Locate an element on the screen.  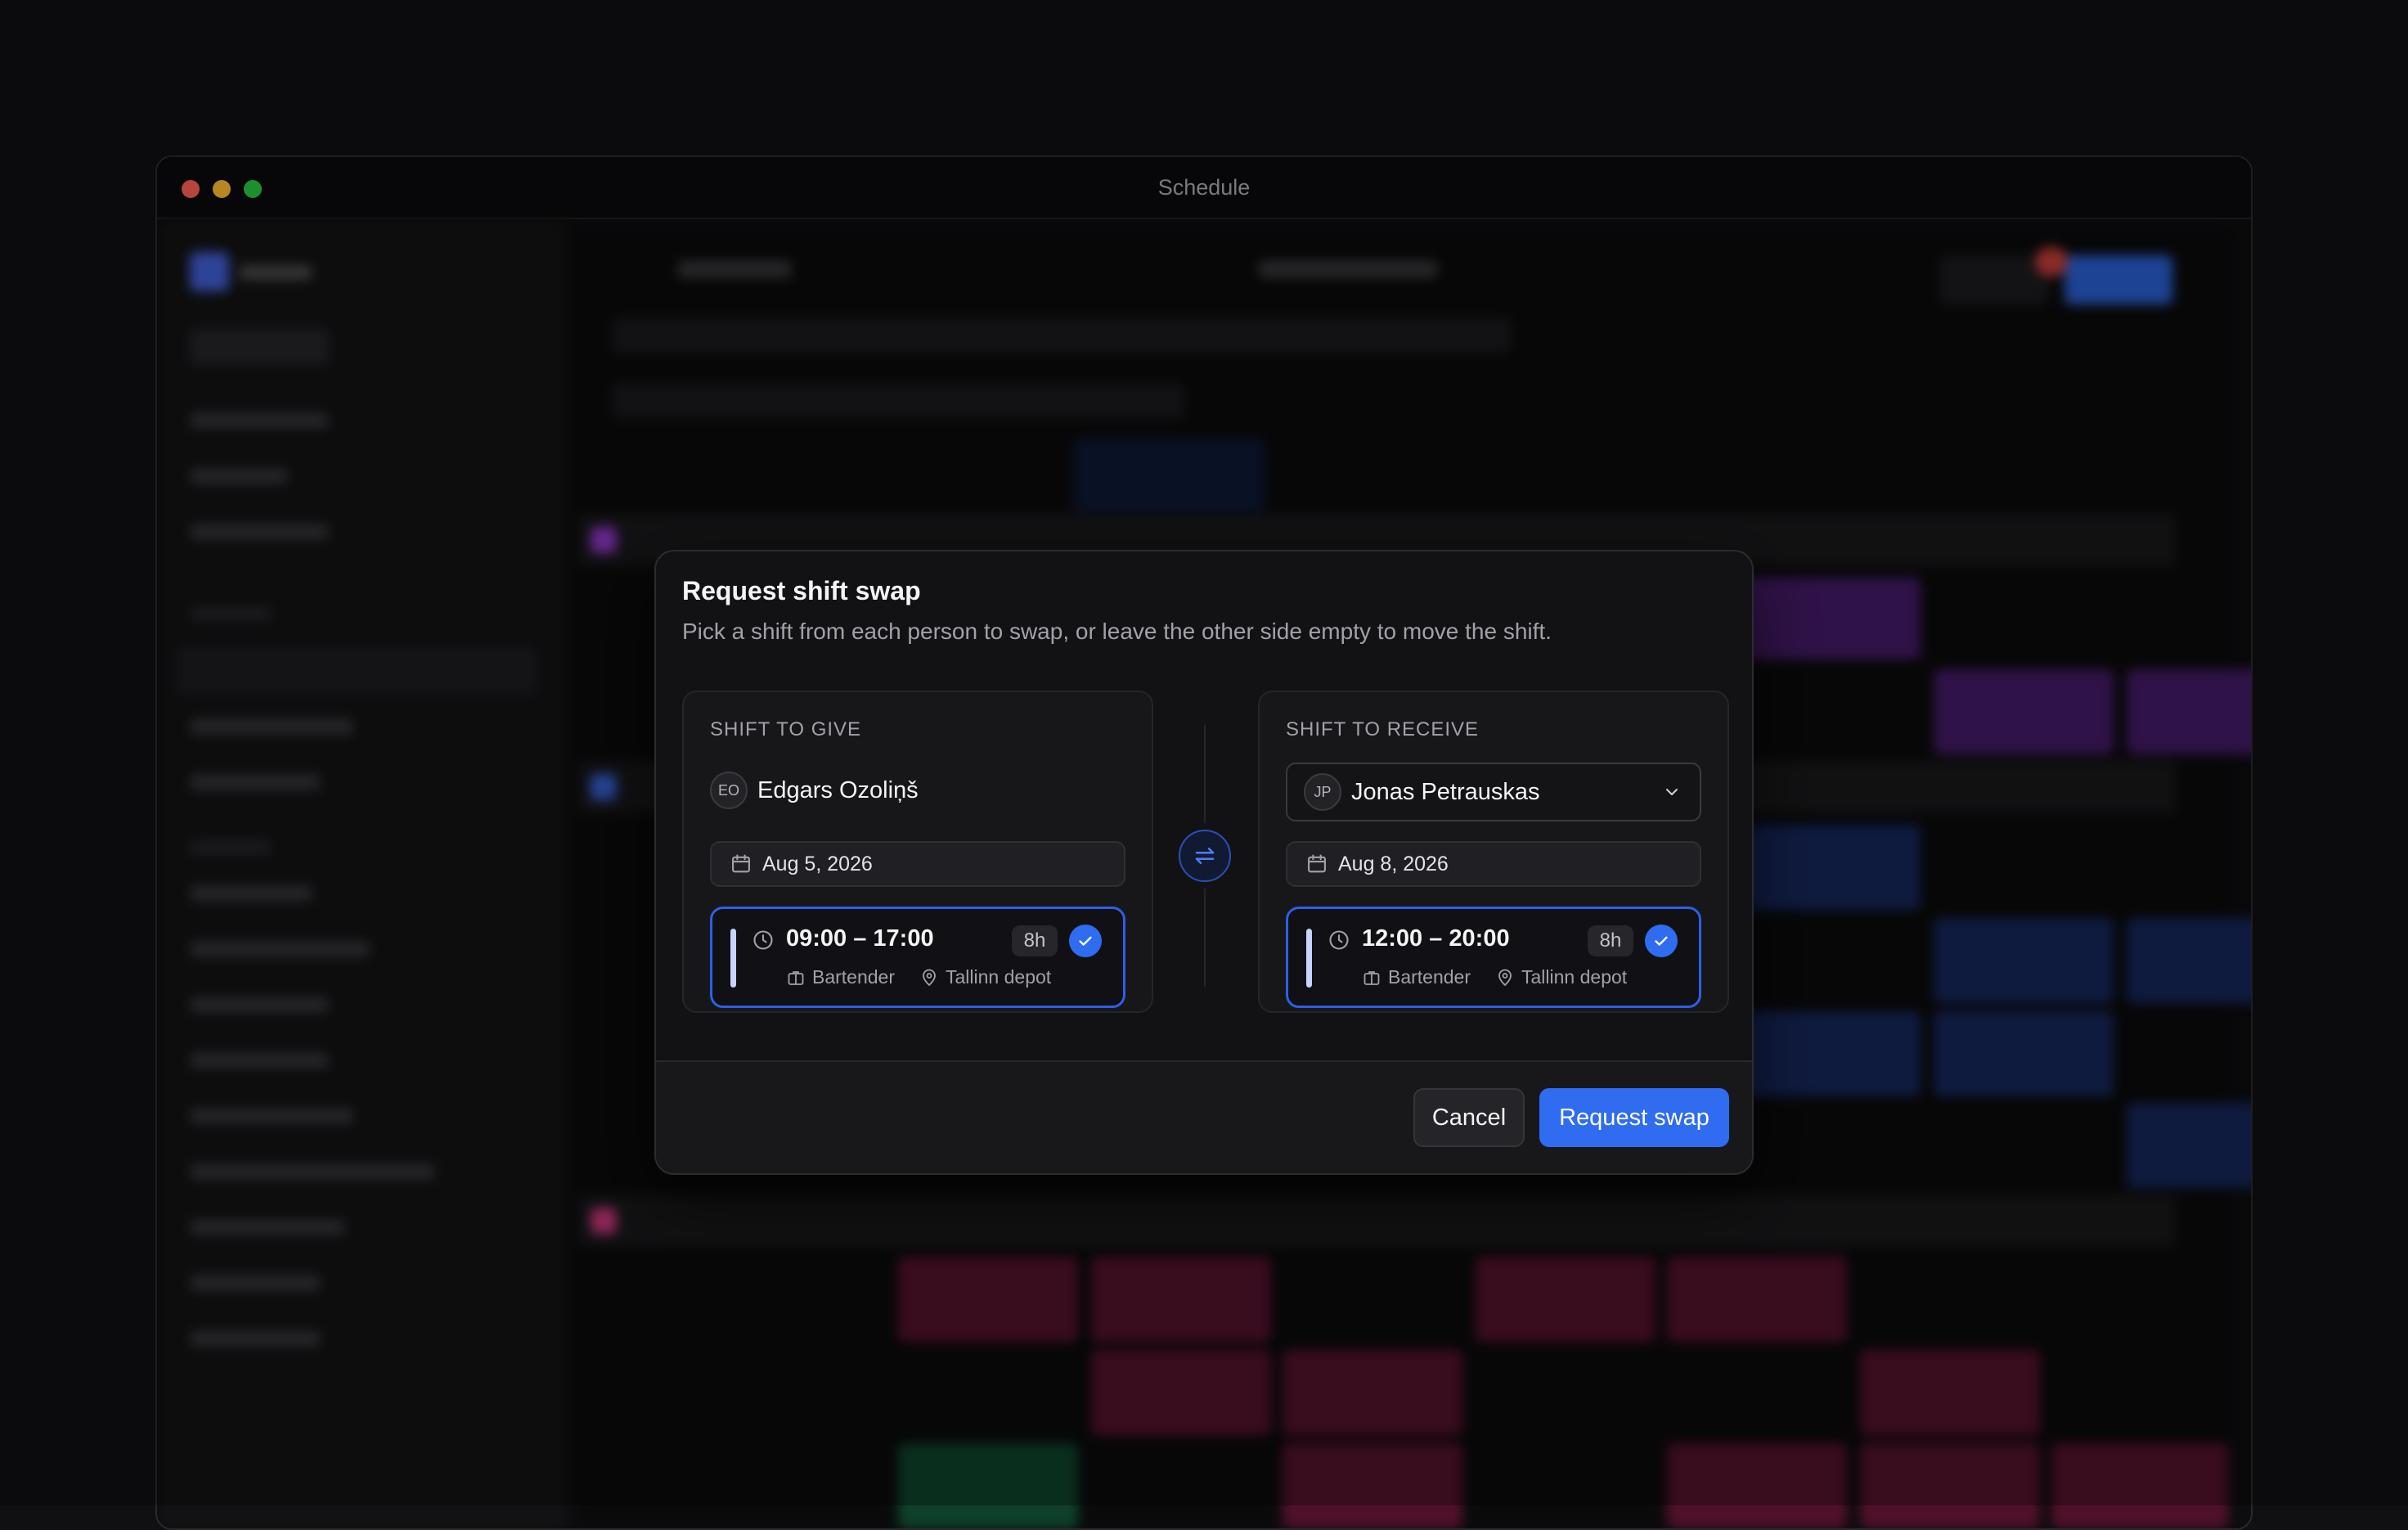
give-shift-time: 09:00 – 17:00 is located at coordinates (860, 939).